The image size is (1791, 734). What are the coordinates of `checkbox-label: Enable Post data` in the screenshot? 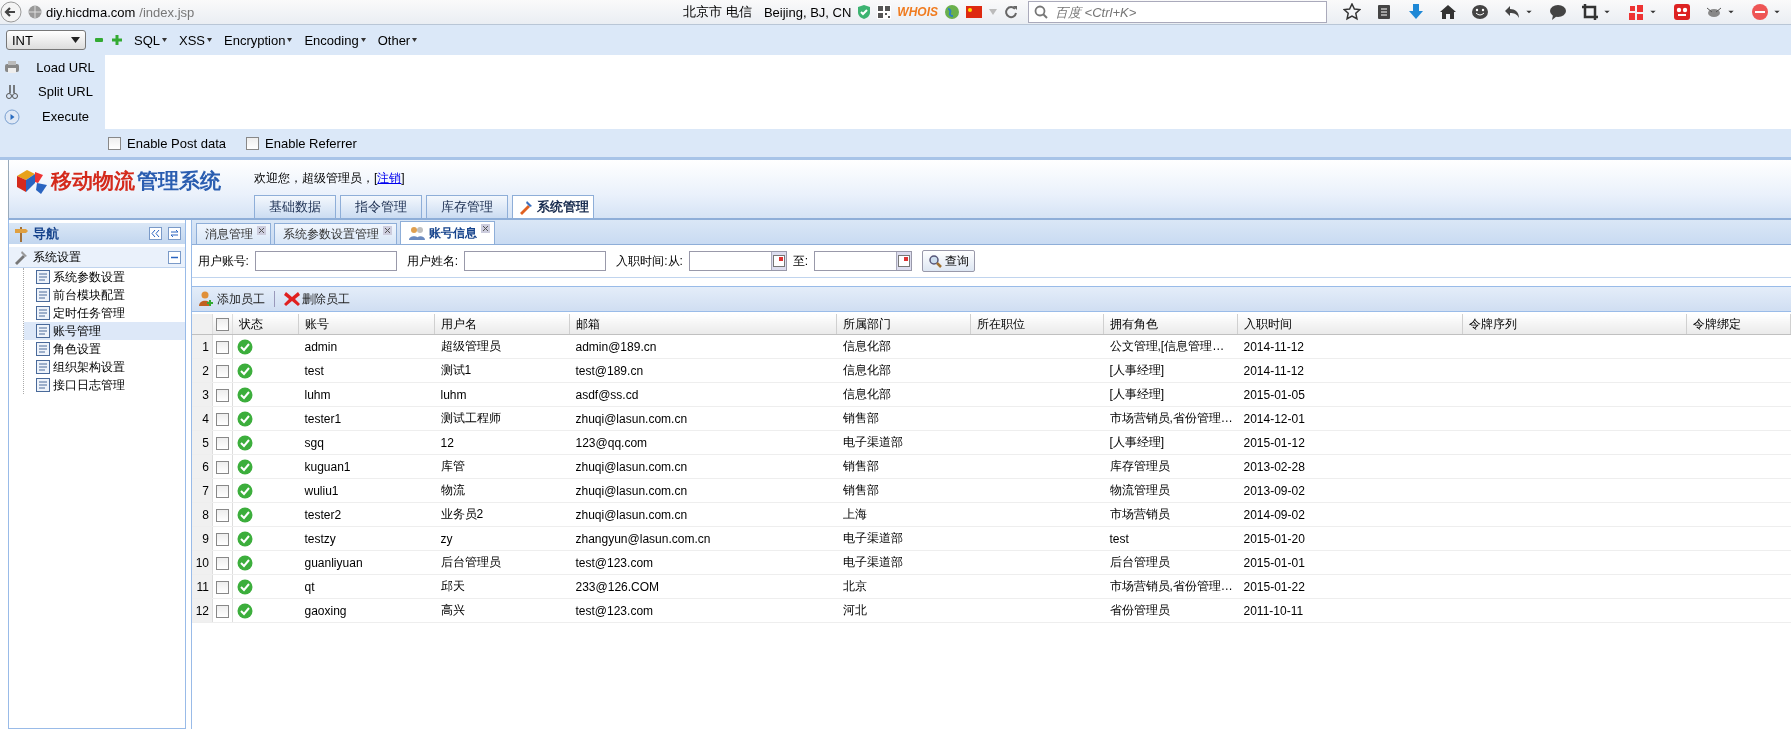 It's located at (177, 143).